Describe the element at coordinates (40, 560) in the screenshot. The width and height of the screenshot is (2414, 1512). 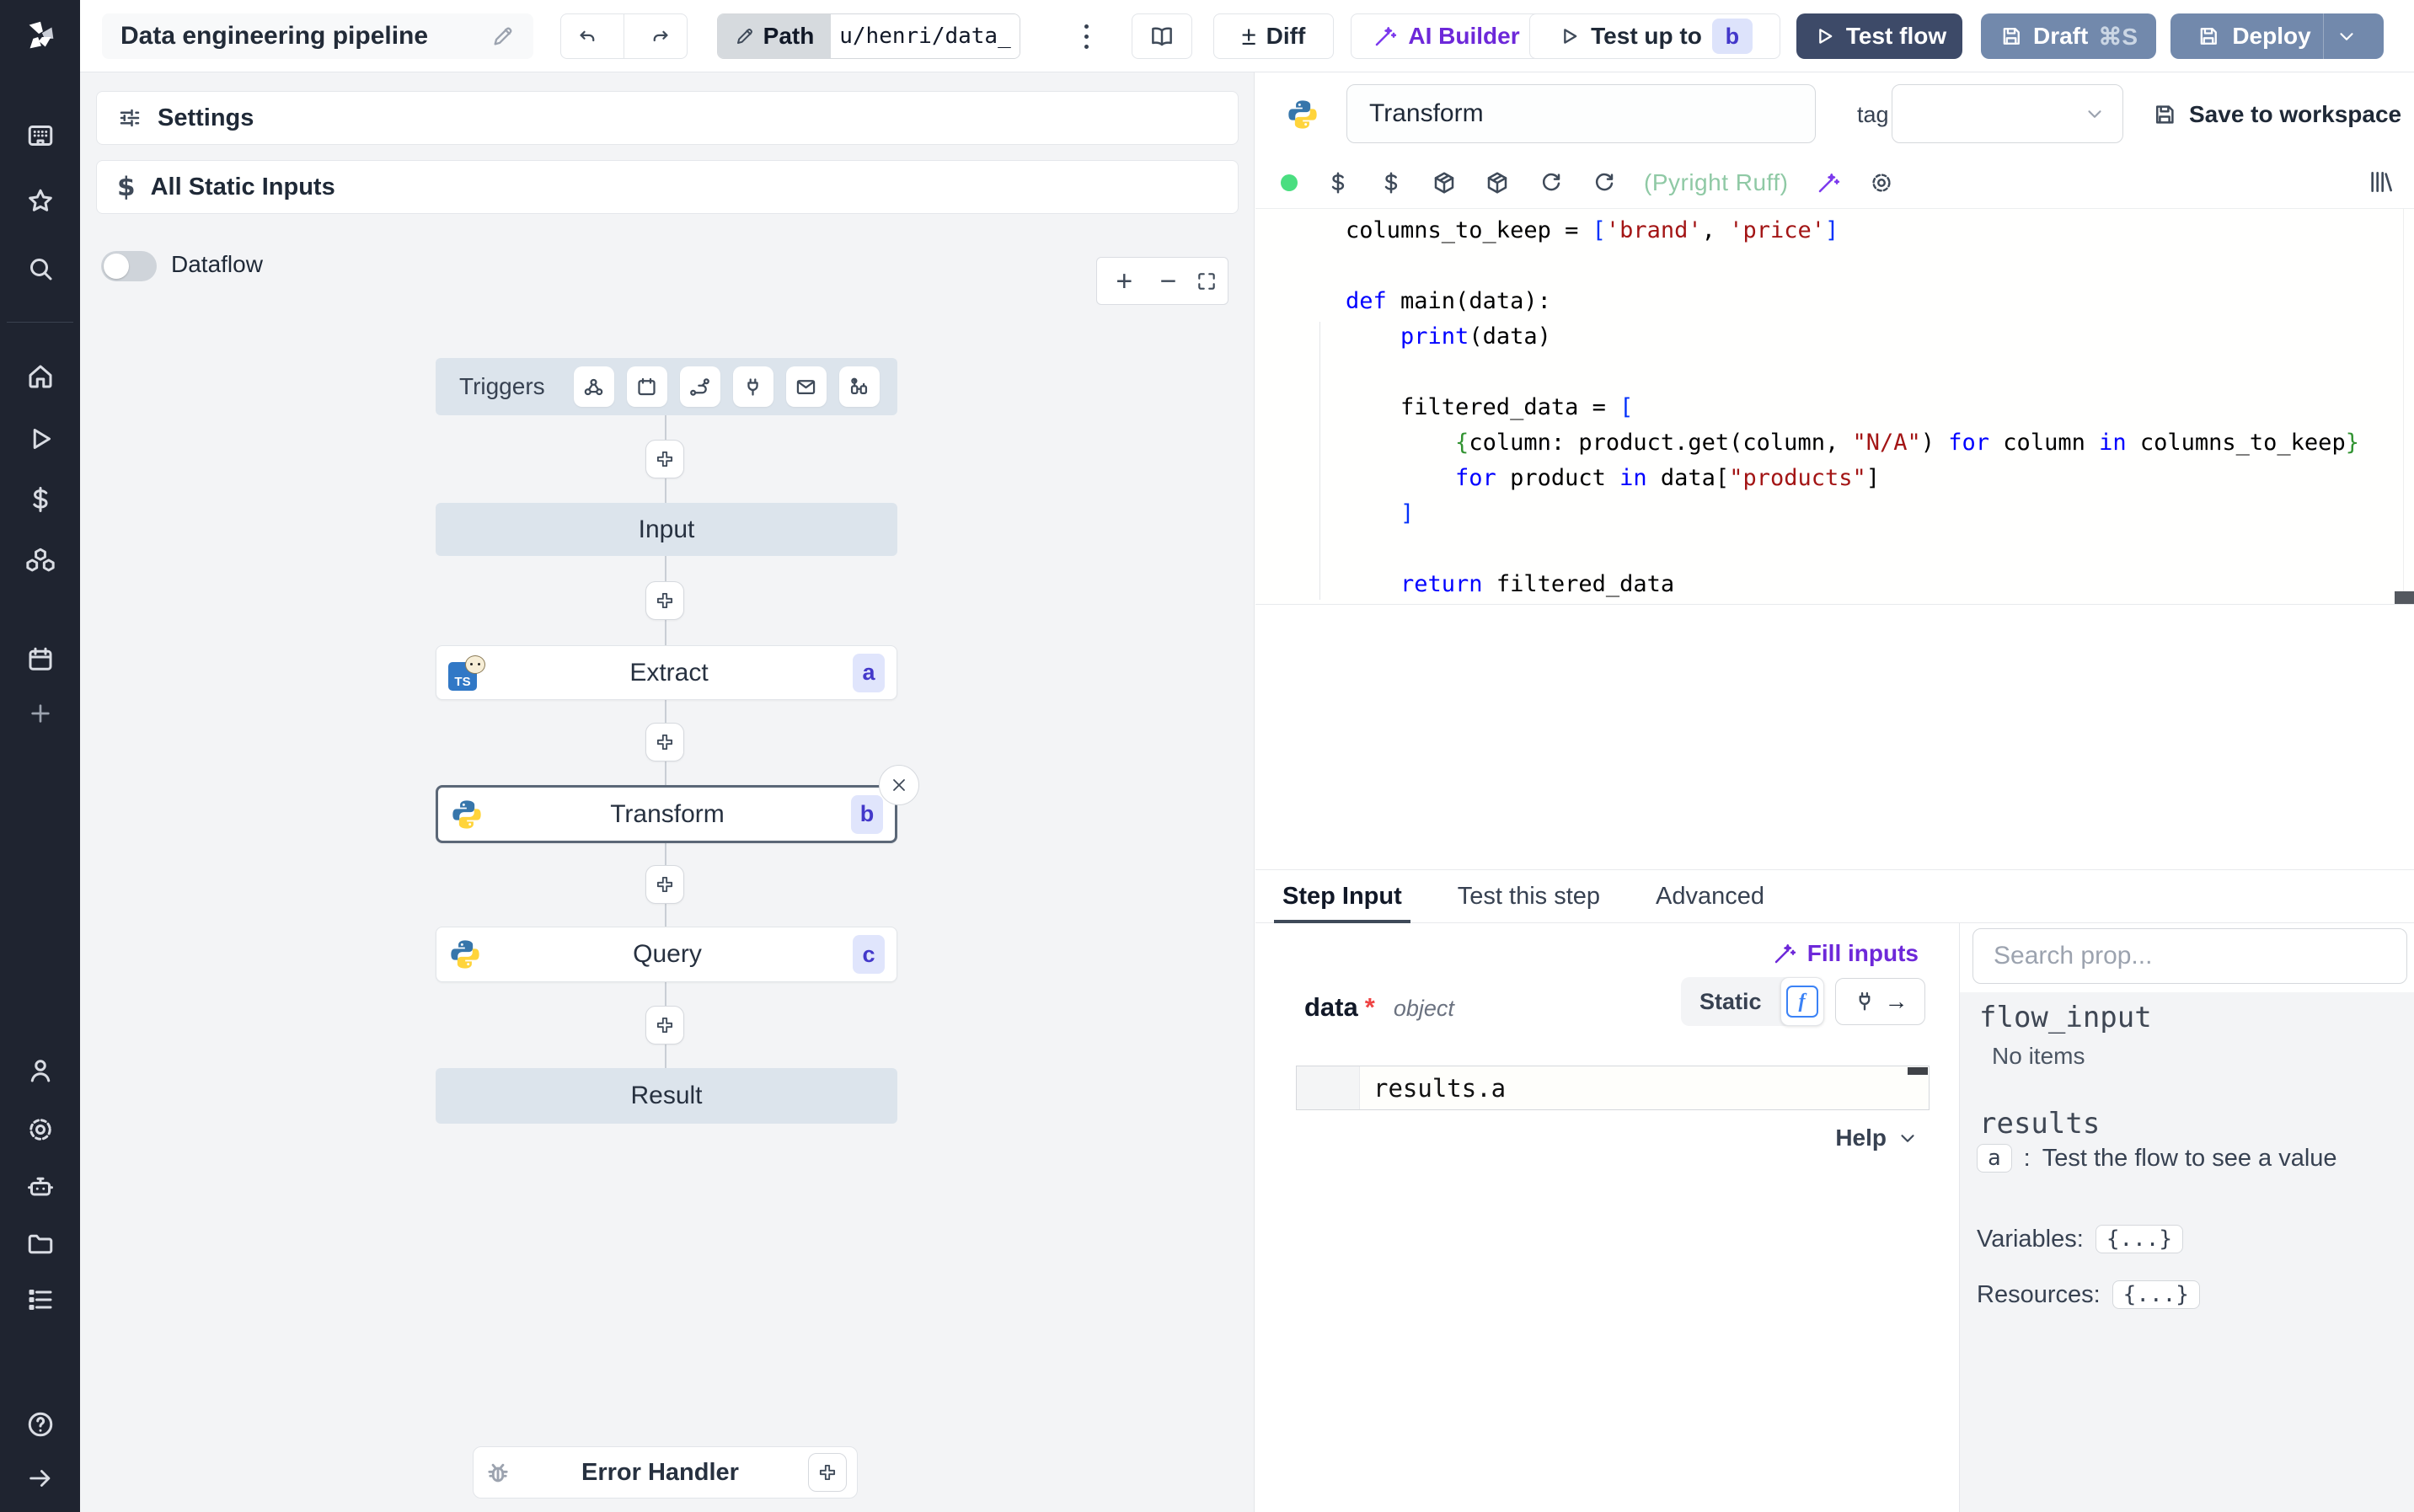
I see `sidebar-item-resources` at that location.